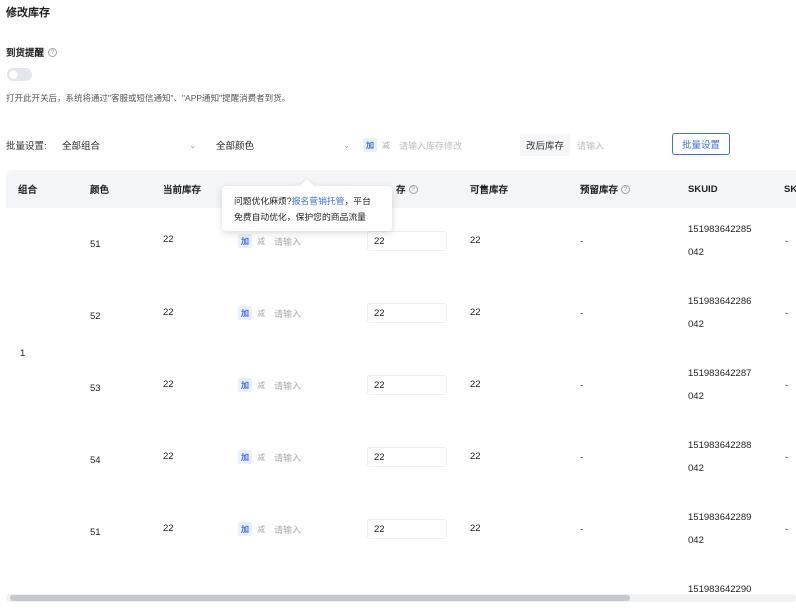 The height and width of the screenshot is (608, 796). I want to click on cell-skuid: 151983642287 042, so click(719, 385).